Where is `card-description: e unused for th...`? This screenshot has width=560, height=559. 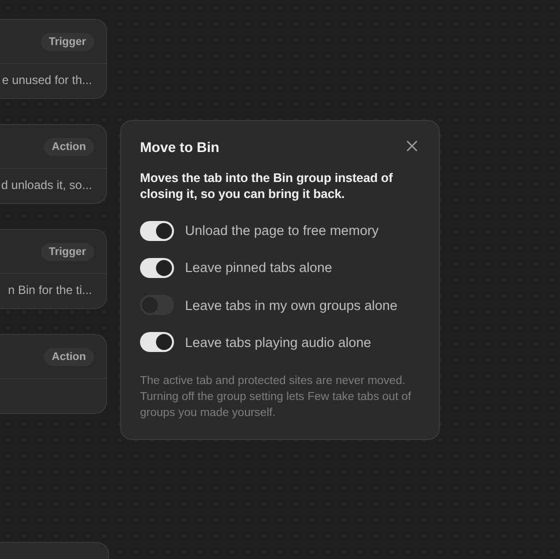
card-description: e unused for th... is located at coordinates (47, 79).